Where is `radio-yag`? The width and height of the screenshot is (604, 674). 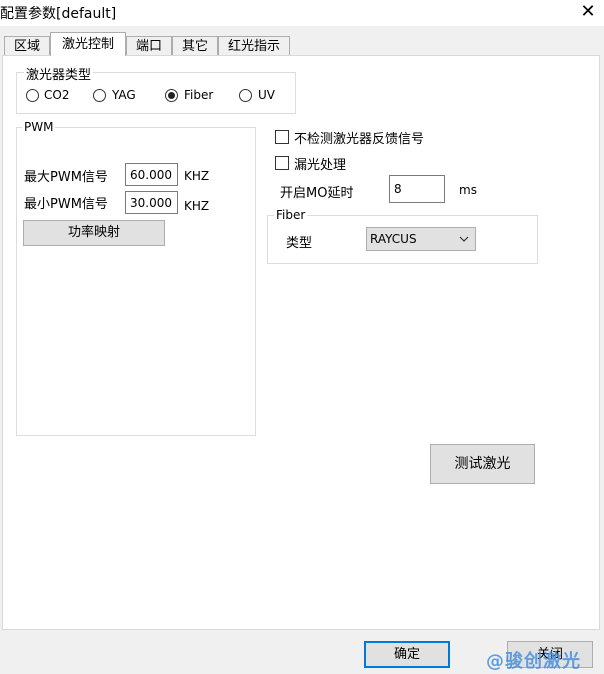 radio-yag is located at coordinates (99, 95).